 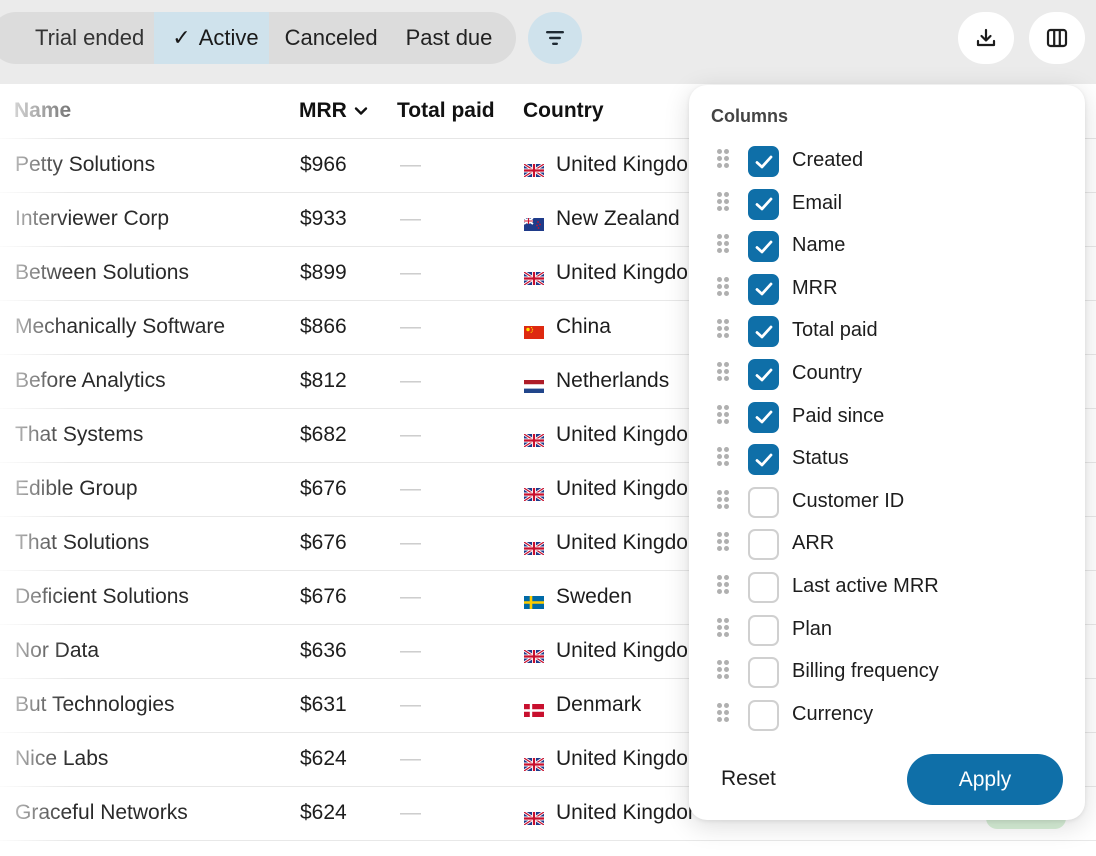 What do you see at coordinates (323, 434) in the screenshot?
I see `customer-mrr: $682` at bounding box center [323, 434].